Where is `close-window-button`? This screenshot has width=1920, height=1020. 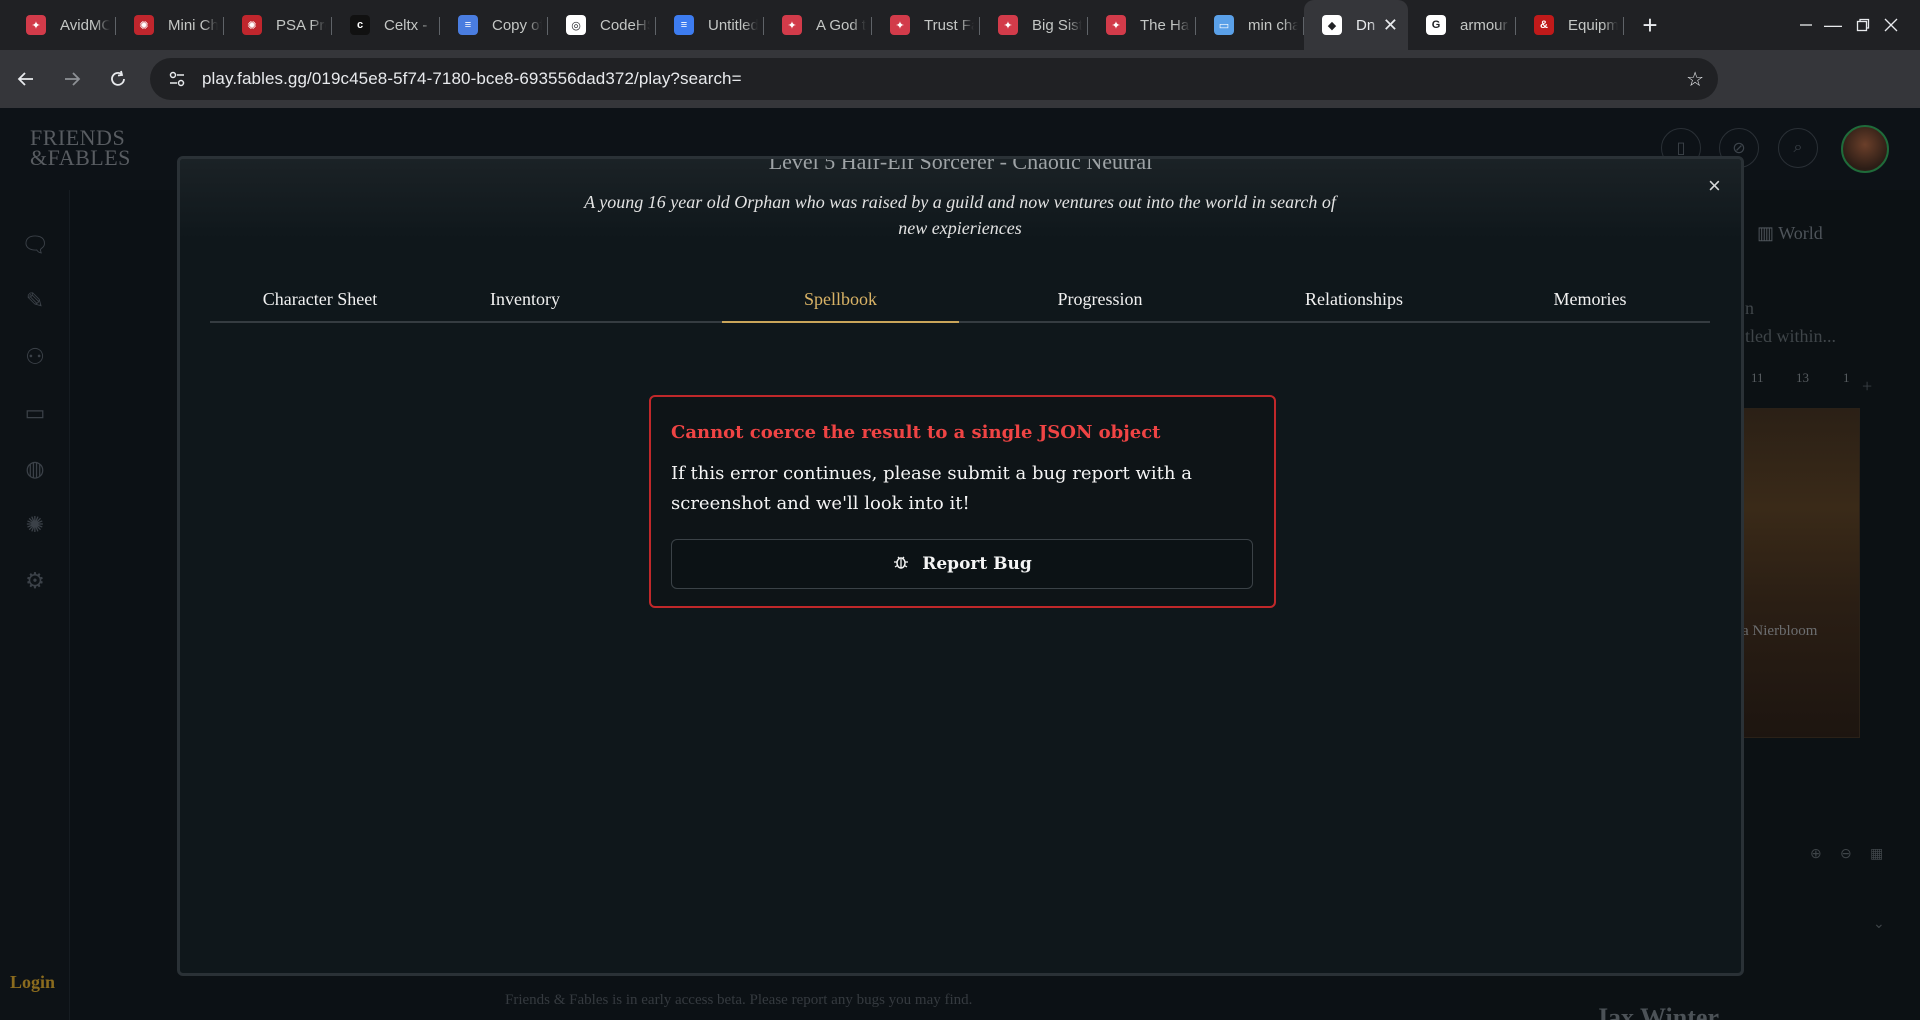 close-window-button is located at coordinates (1891, 25).